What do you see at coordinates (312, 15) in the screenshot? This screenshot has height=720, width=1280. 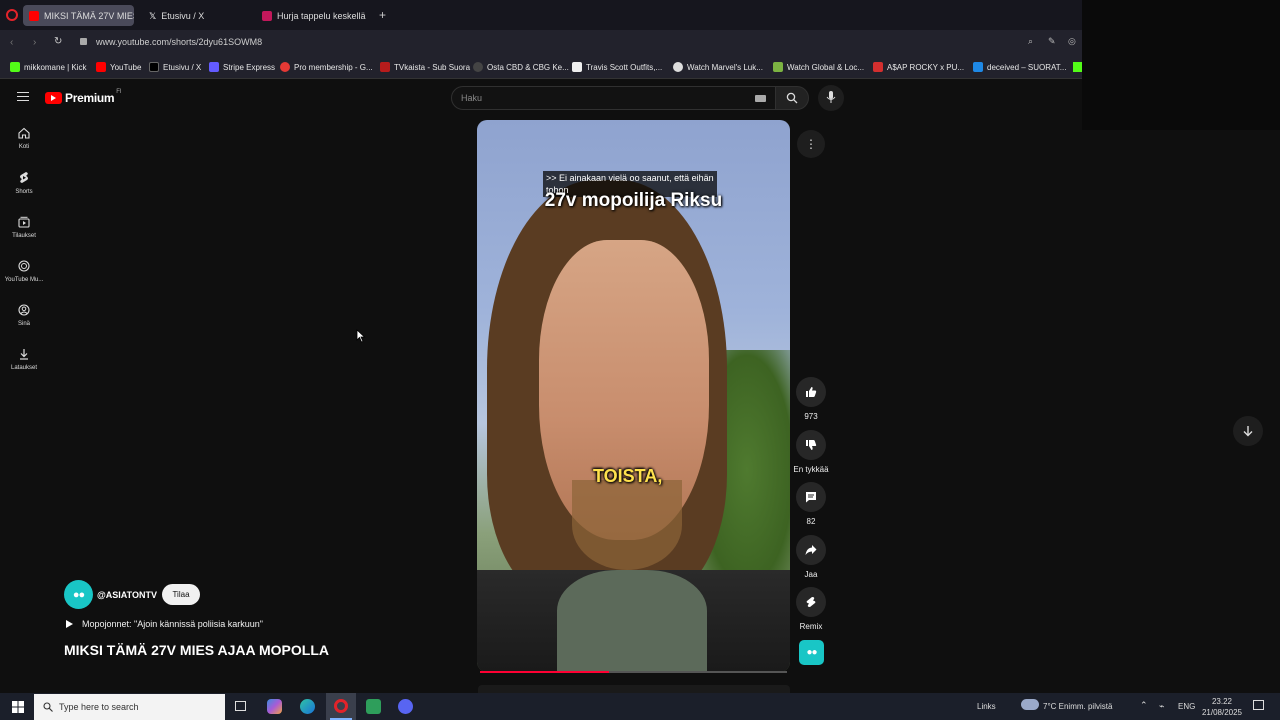 I see `tab-news: Hurja tappelu keskellä He` at bounding box center [312, 15].